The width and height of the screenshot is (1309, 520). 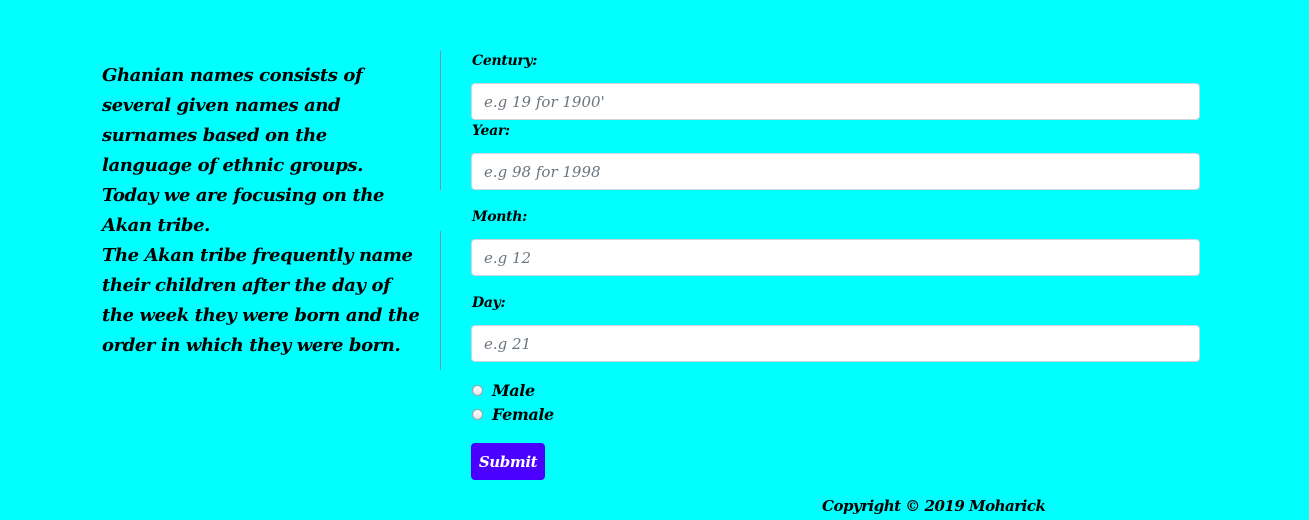 I want to click on gender-option-female: Female, so click(x=512, y=414).